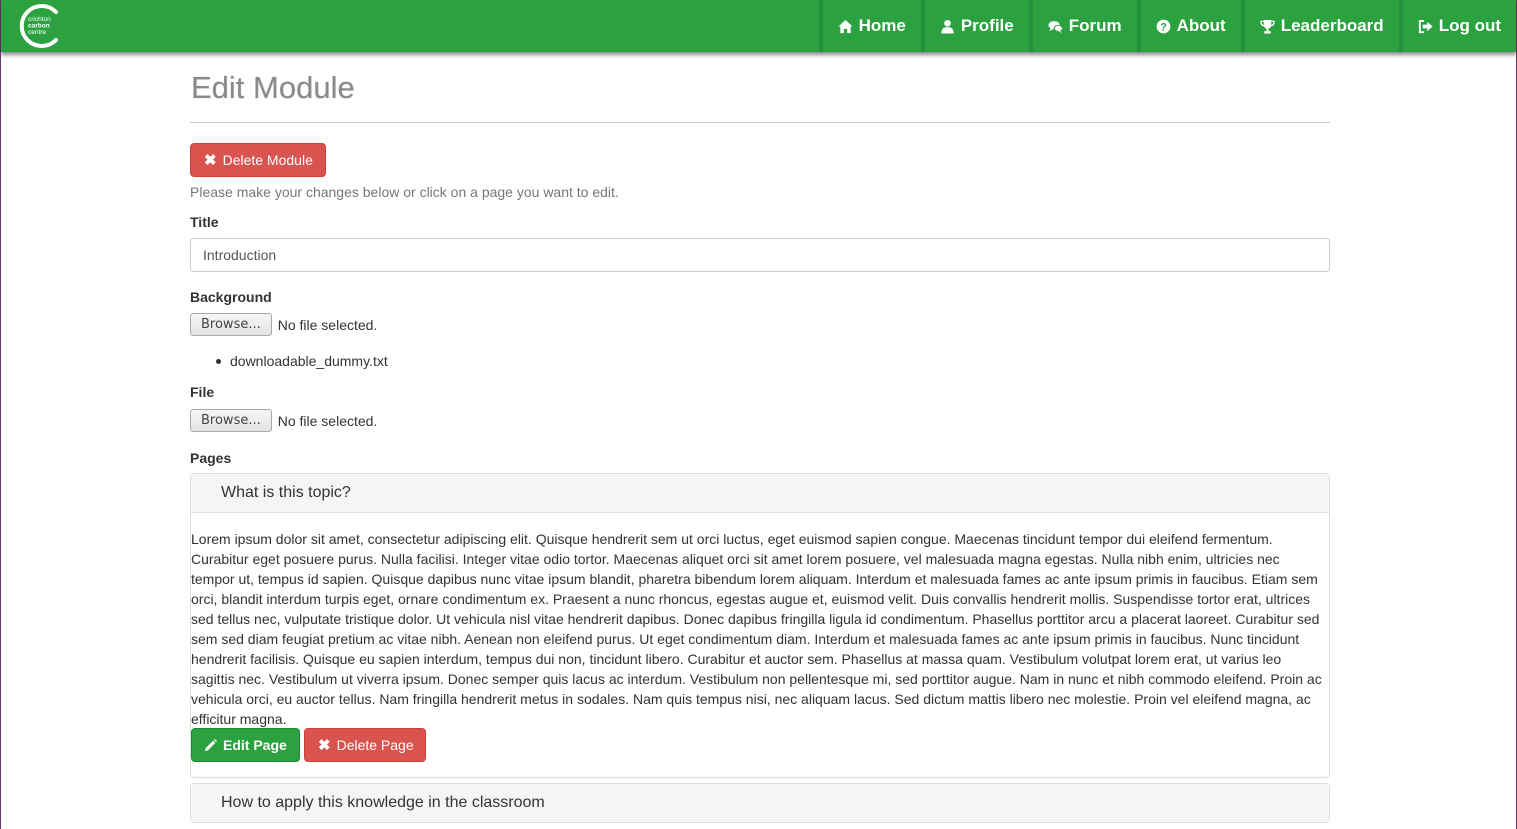 This screenshot has width=1517, height=829. I want to click on nav-logout-label: Log out, so click(1469, 25).